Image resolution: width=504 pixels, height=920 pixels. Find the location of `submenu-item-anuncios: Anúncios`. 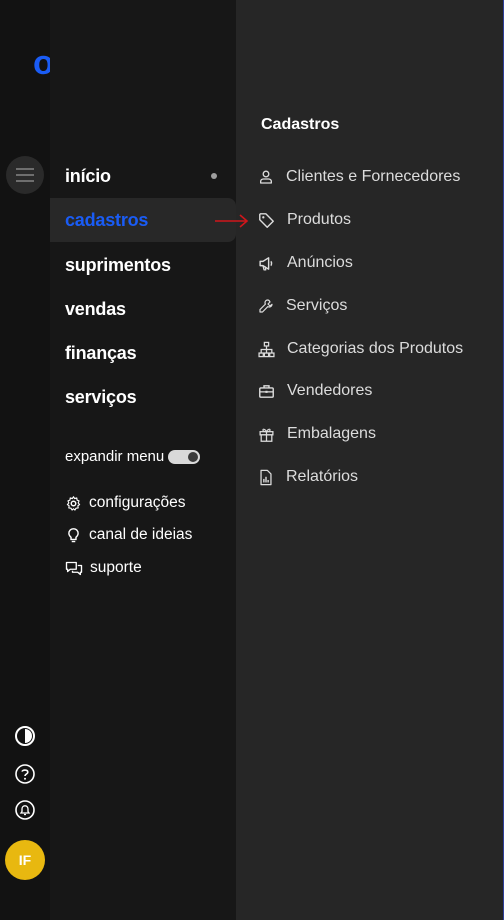

submenu-item-anuncios: Anúncios is located at coordinates (378, 263).